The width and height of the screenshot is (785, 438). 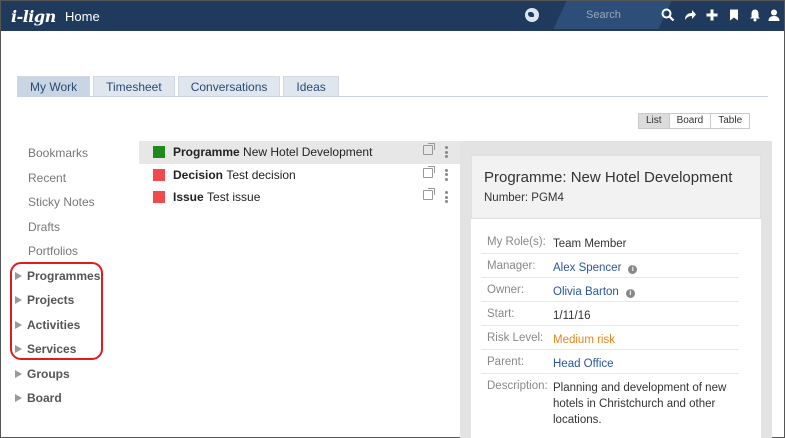 What do you see at coordinates (712, 15) in the screenshot?
I see `add-icon` at bounding box center [712, 15].